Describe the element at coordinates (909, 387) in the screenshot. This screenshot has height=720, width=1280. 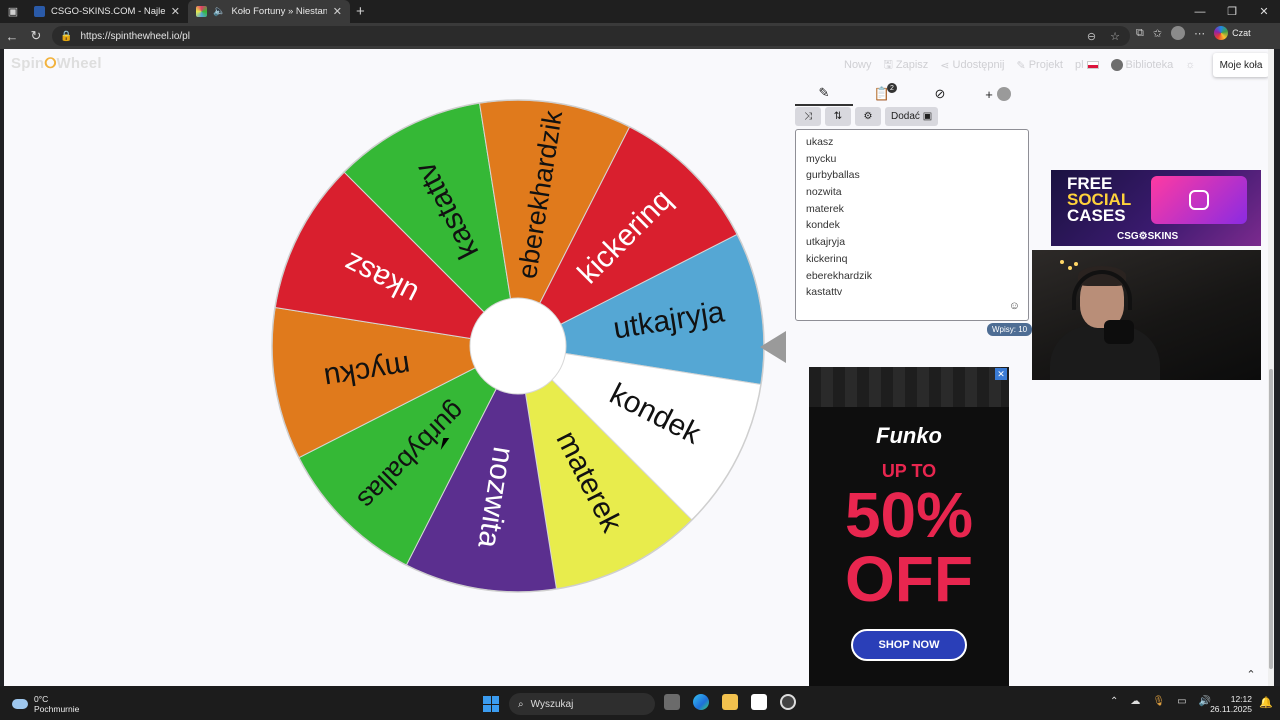
I see `ad-pattern` at that location.